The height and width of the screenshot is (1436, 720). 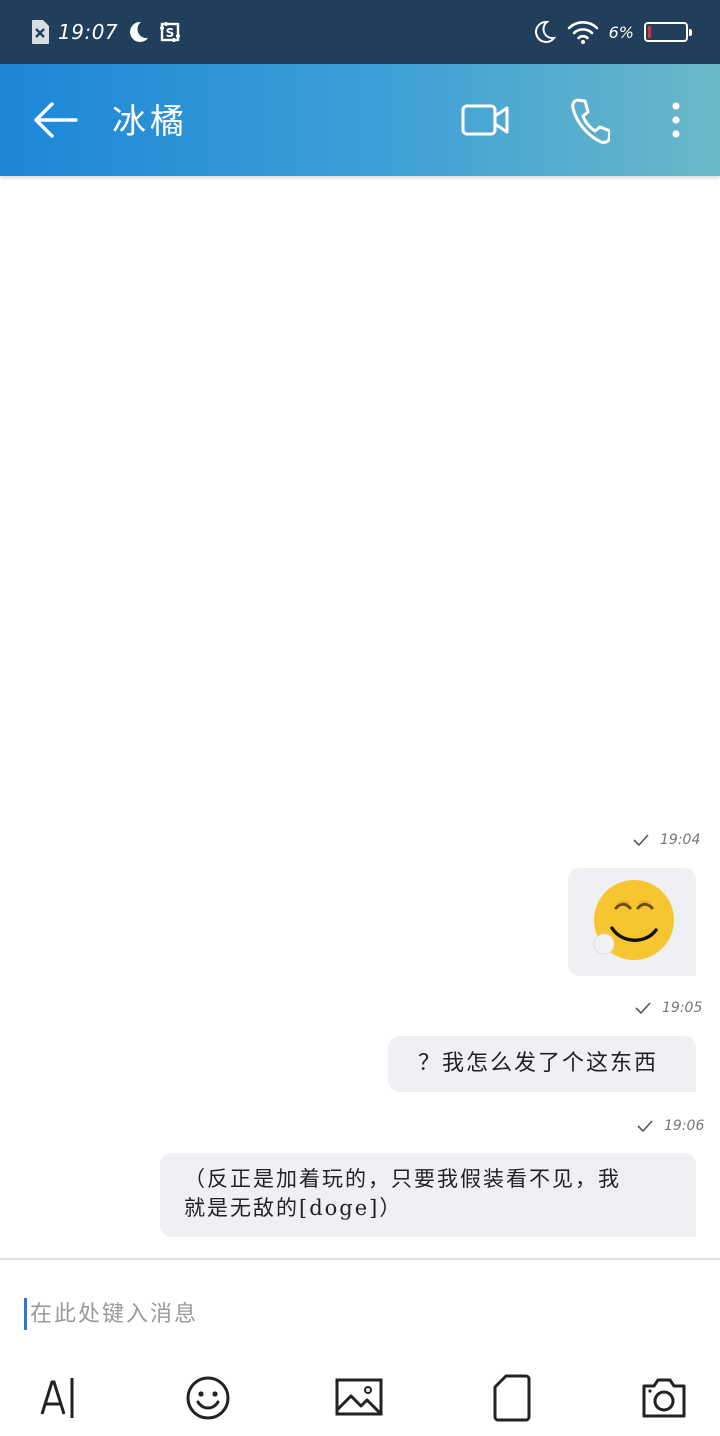 What do you see at coordinates (684, 1126) in the screenshot?
I see `message-time: 19:06` at bounding box center [684, 1126].